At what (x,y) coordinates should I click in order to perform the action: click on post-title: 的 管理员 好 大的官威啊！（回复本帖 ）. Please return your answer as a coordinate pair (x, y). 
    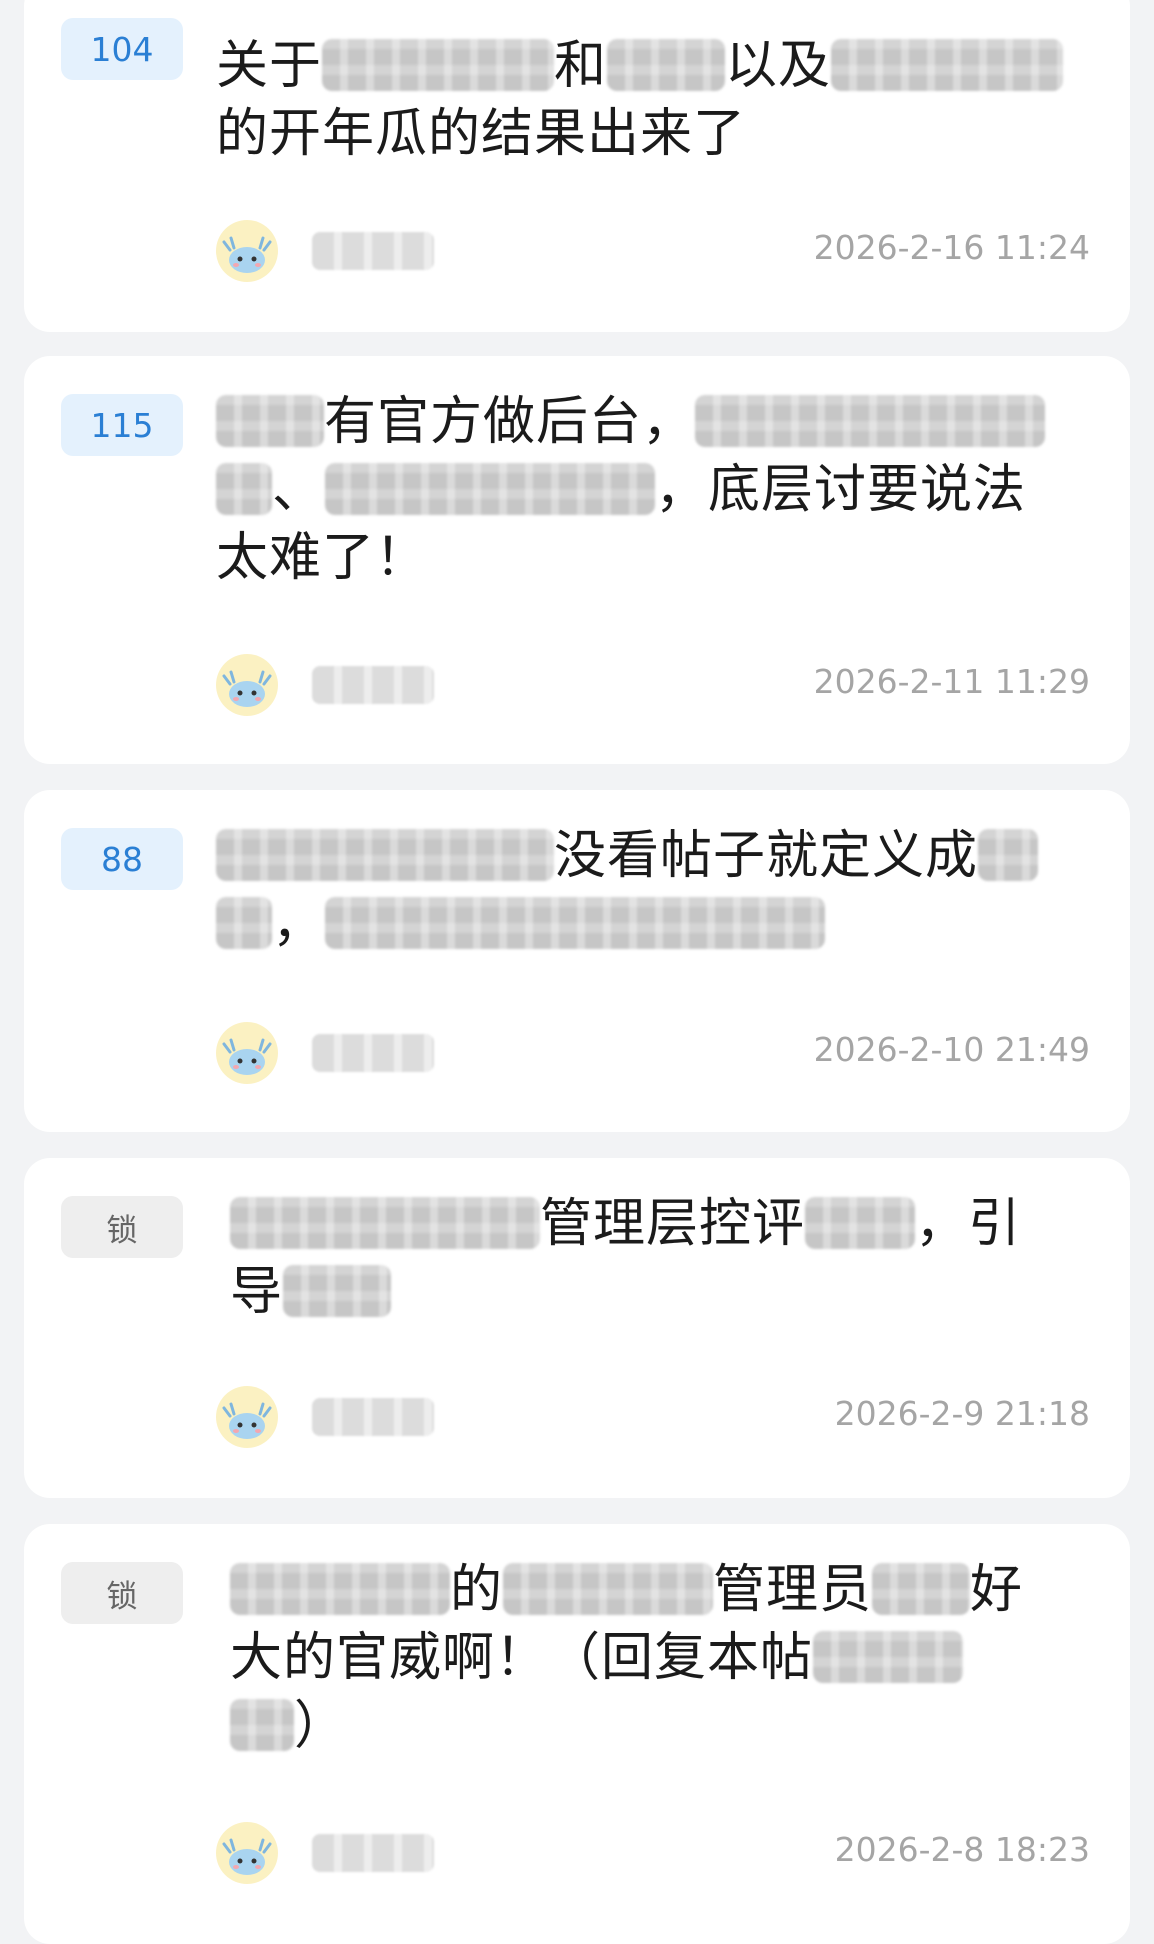
    Looking at the image, I should click on (675, 1658).